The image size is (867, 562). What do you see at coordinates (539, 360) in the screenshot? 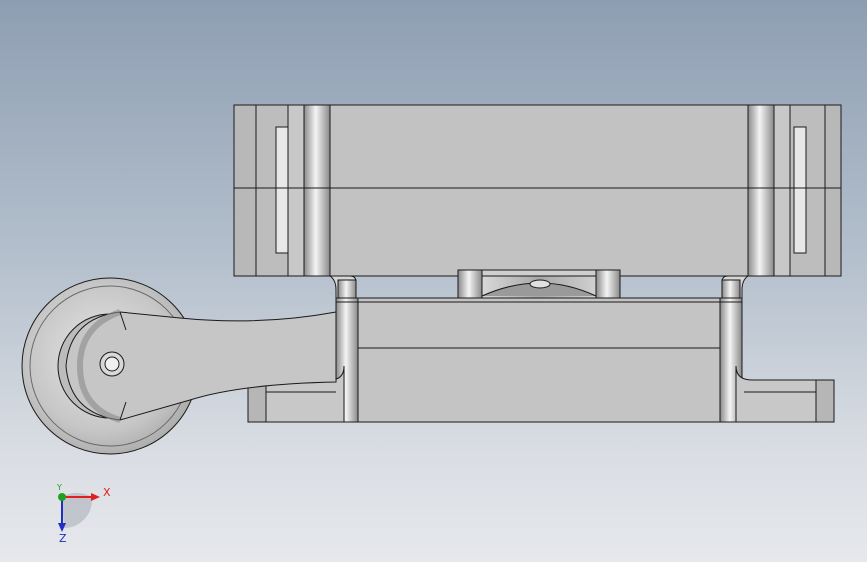
I see `lower-body` at bounding box center [539, 360].